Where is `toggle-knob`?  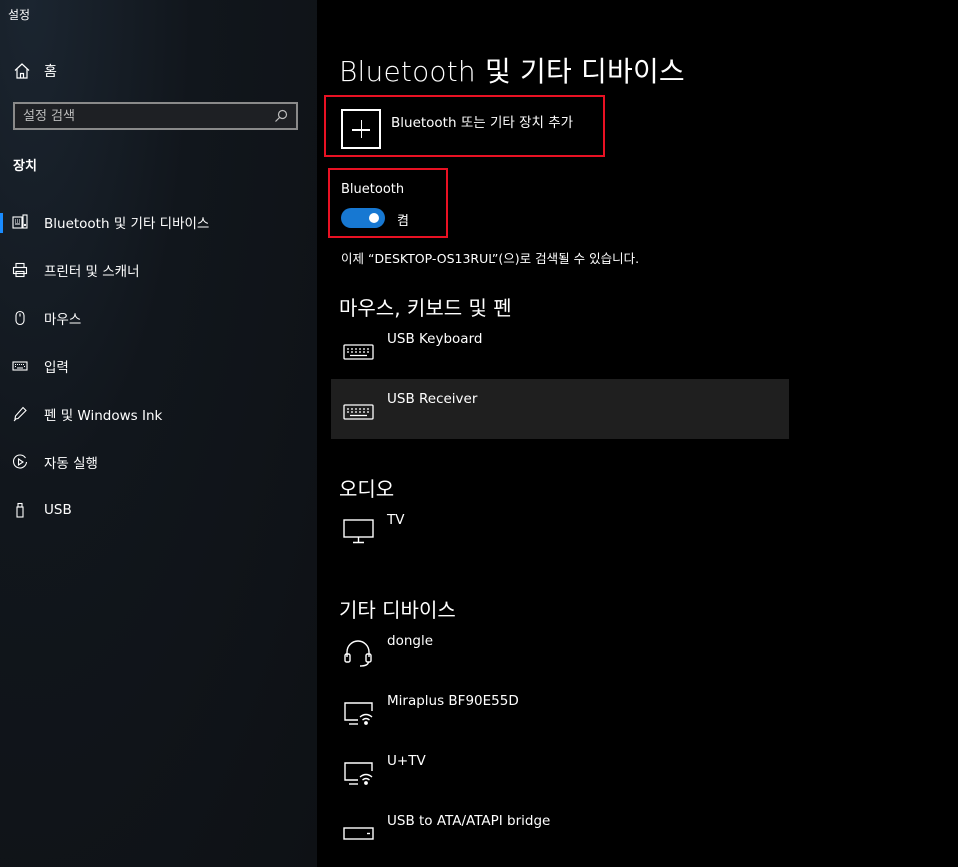 toggle-knob is located at coordinates (374, 218).